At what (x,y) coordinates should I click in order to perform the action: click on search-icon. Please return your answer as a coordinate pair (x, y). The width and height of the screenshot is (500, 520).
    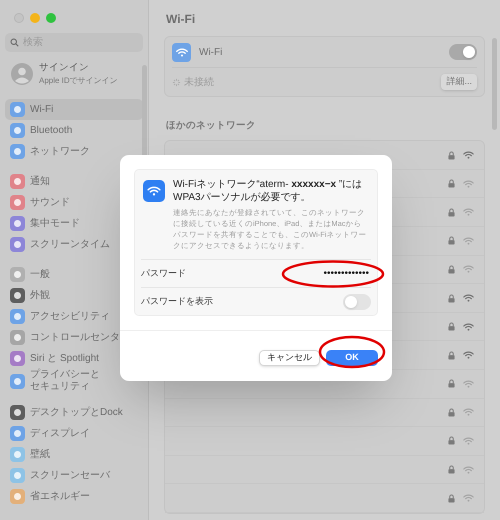
    Looking at the image, I should click on (14, 42).